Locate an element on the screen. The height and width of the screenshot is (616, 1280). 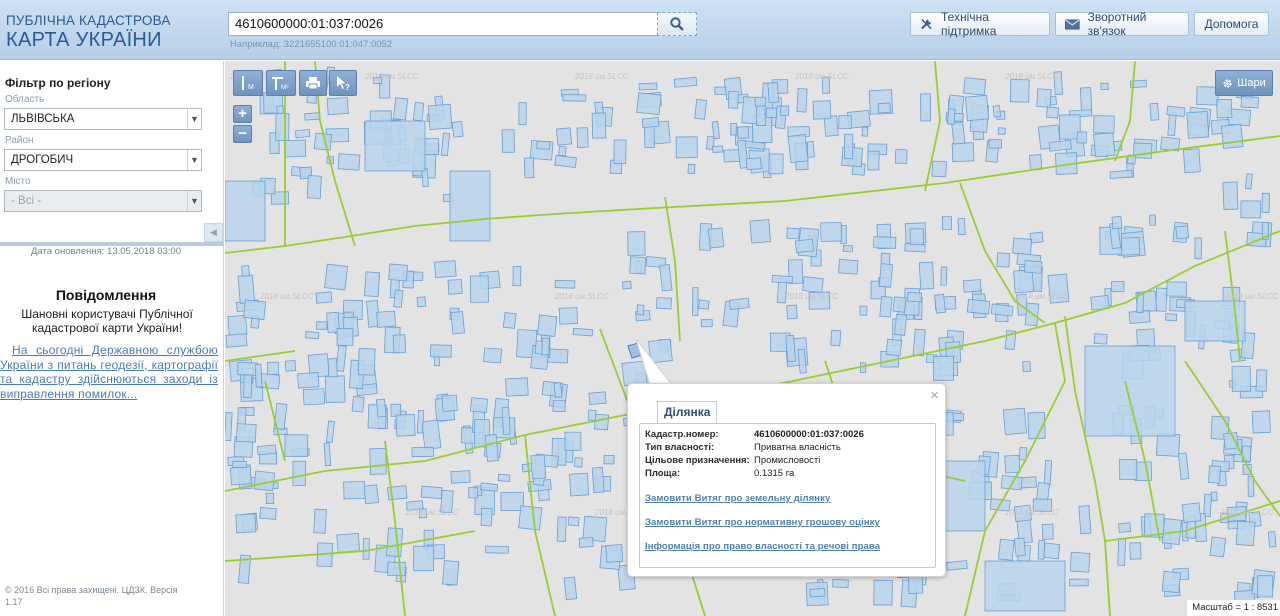
search-button is located at coordinates (677, 24).